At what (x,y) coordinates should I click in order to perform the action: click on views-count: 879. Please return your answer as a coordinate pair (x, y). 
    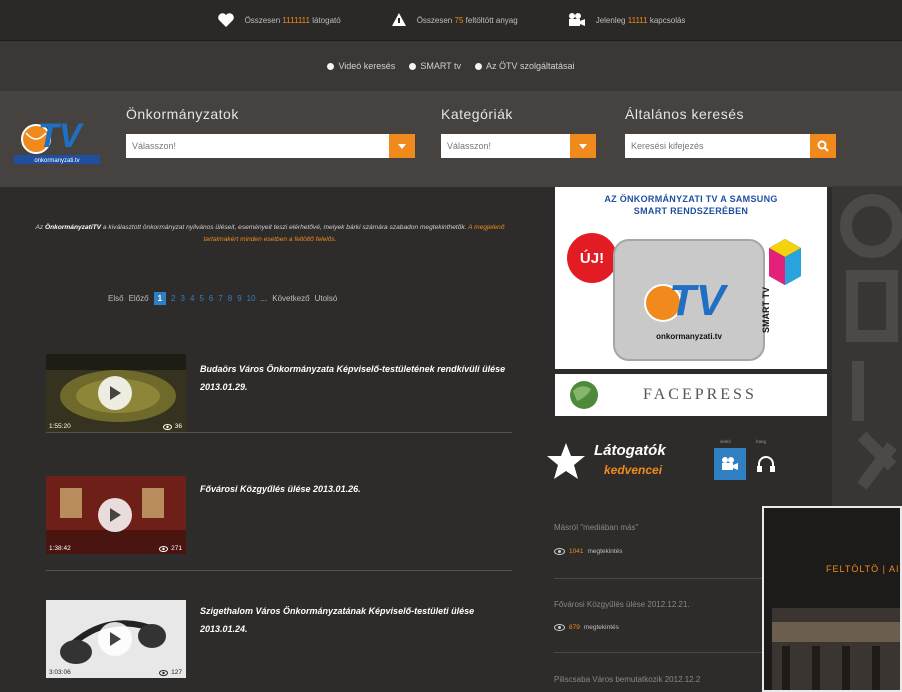
    Looking at the image, I should click on (574, 627).